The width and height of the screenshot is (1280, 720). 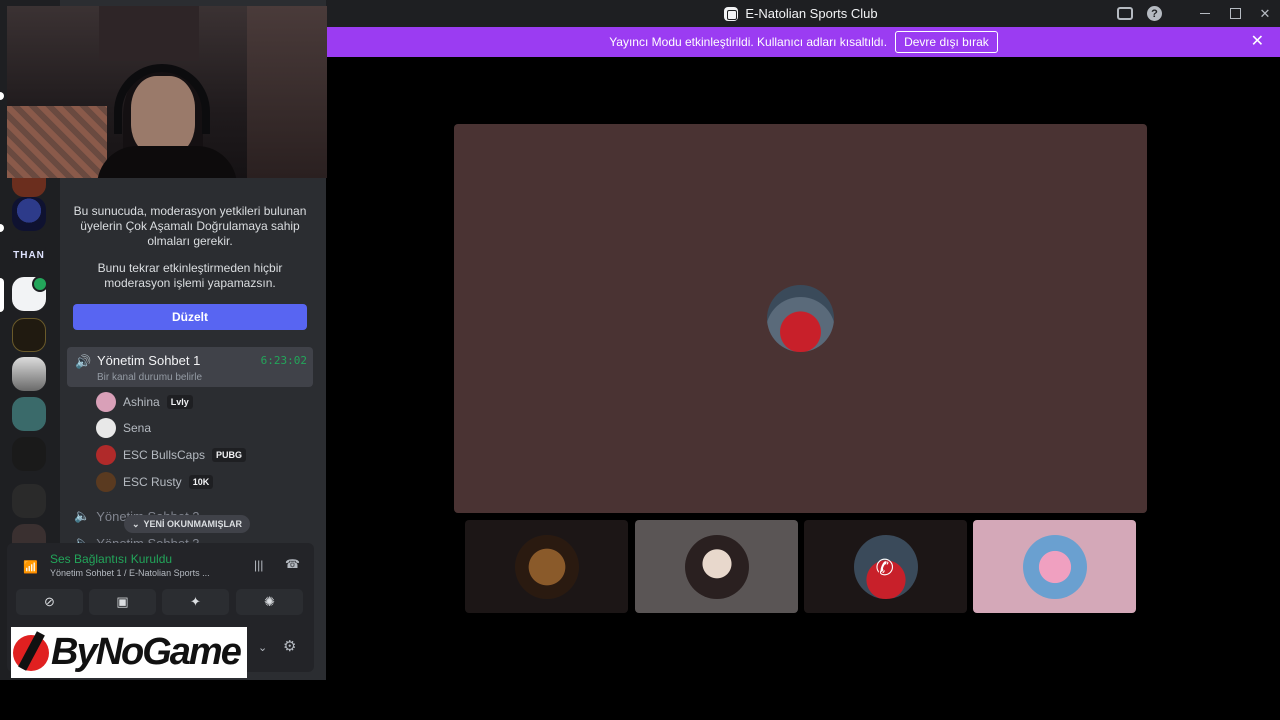 What do you see at coordinates (946, 42) in the screenshot?
I see `disable-streamer-mode-button: Devre dışı bırak` at bounding box center [946, 42].